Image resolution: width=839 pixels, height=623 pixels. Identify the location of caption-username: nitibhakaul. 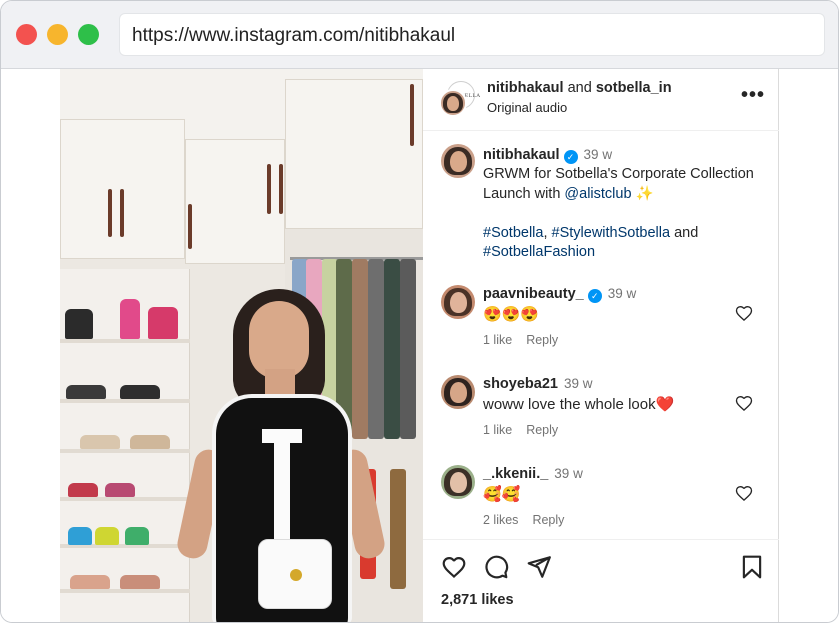
(521, 155).